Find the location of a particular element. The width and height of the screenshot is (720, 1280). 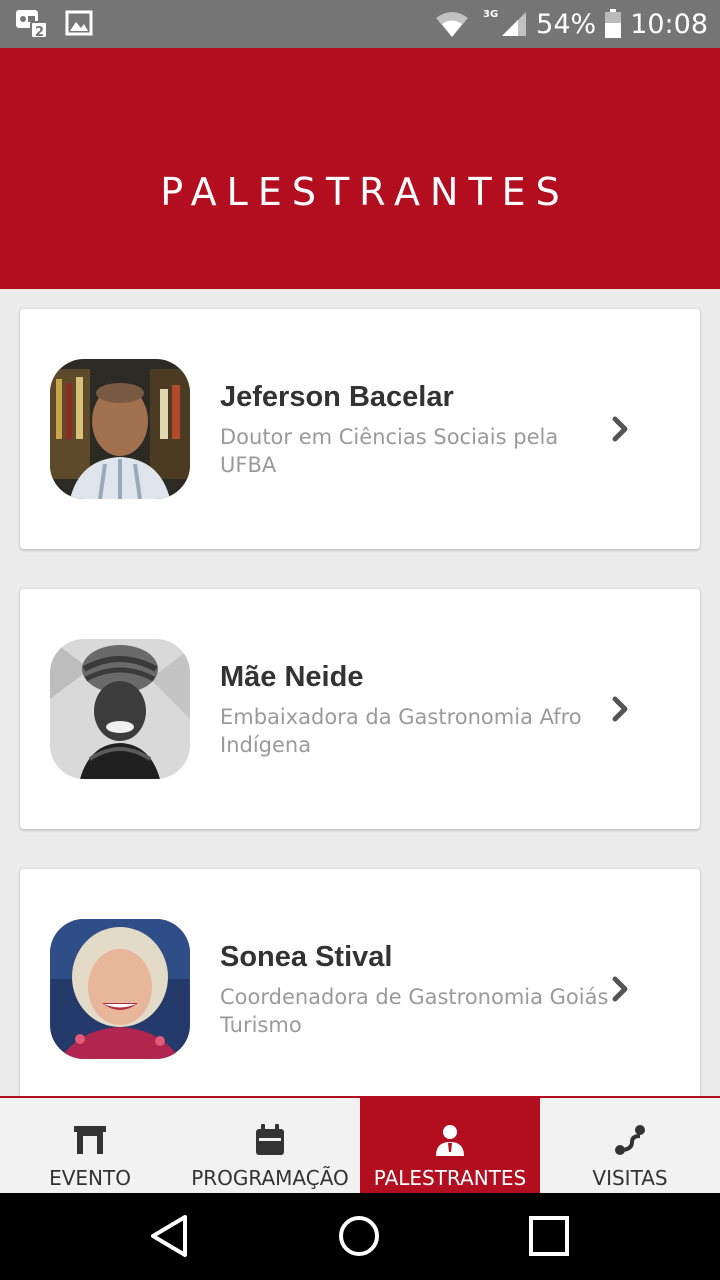

messaging-notification-icon: 2 is located at coordinates (32, 25).